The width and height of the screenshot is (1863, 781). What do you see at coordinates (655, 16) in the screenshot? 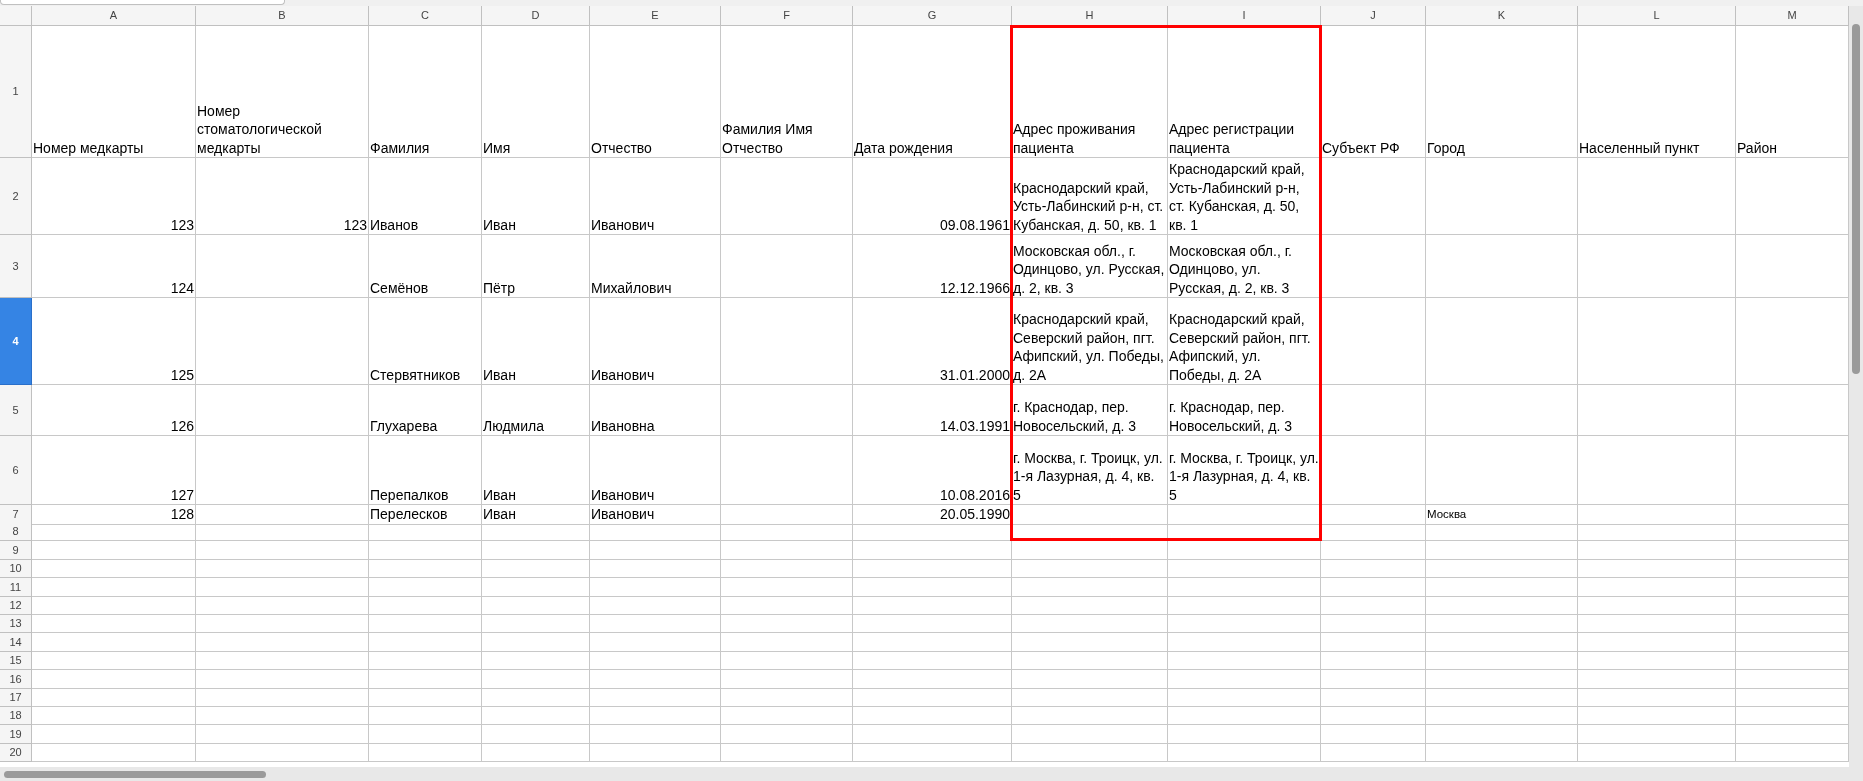
I see `column-header: E` at bounding box center [655, 16].